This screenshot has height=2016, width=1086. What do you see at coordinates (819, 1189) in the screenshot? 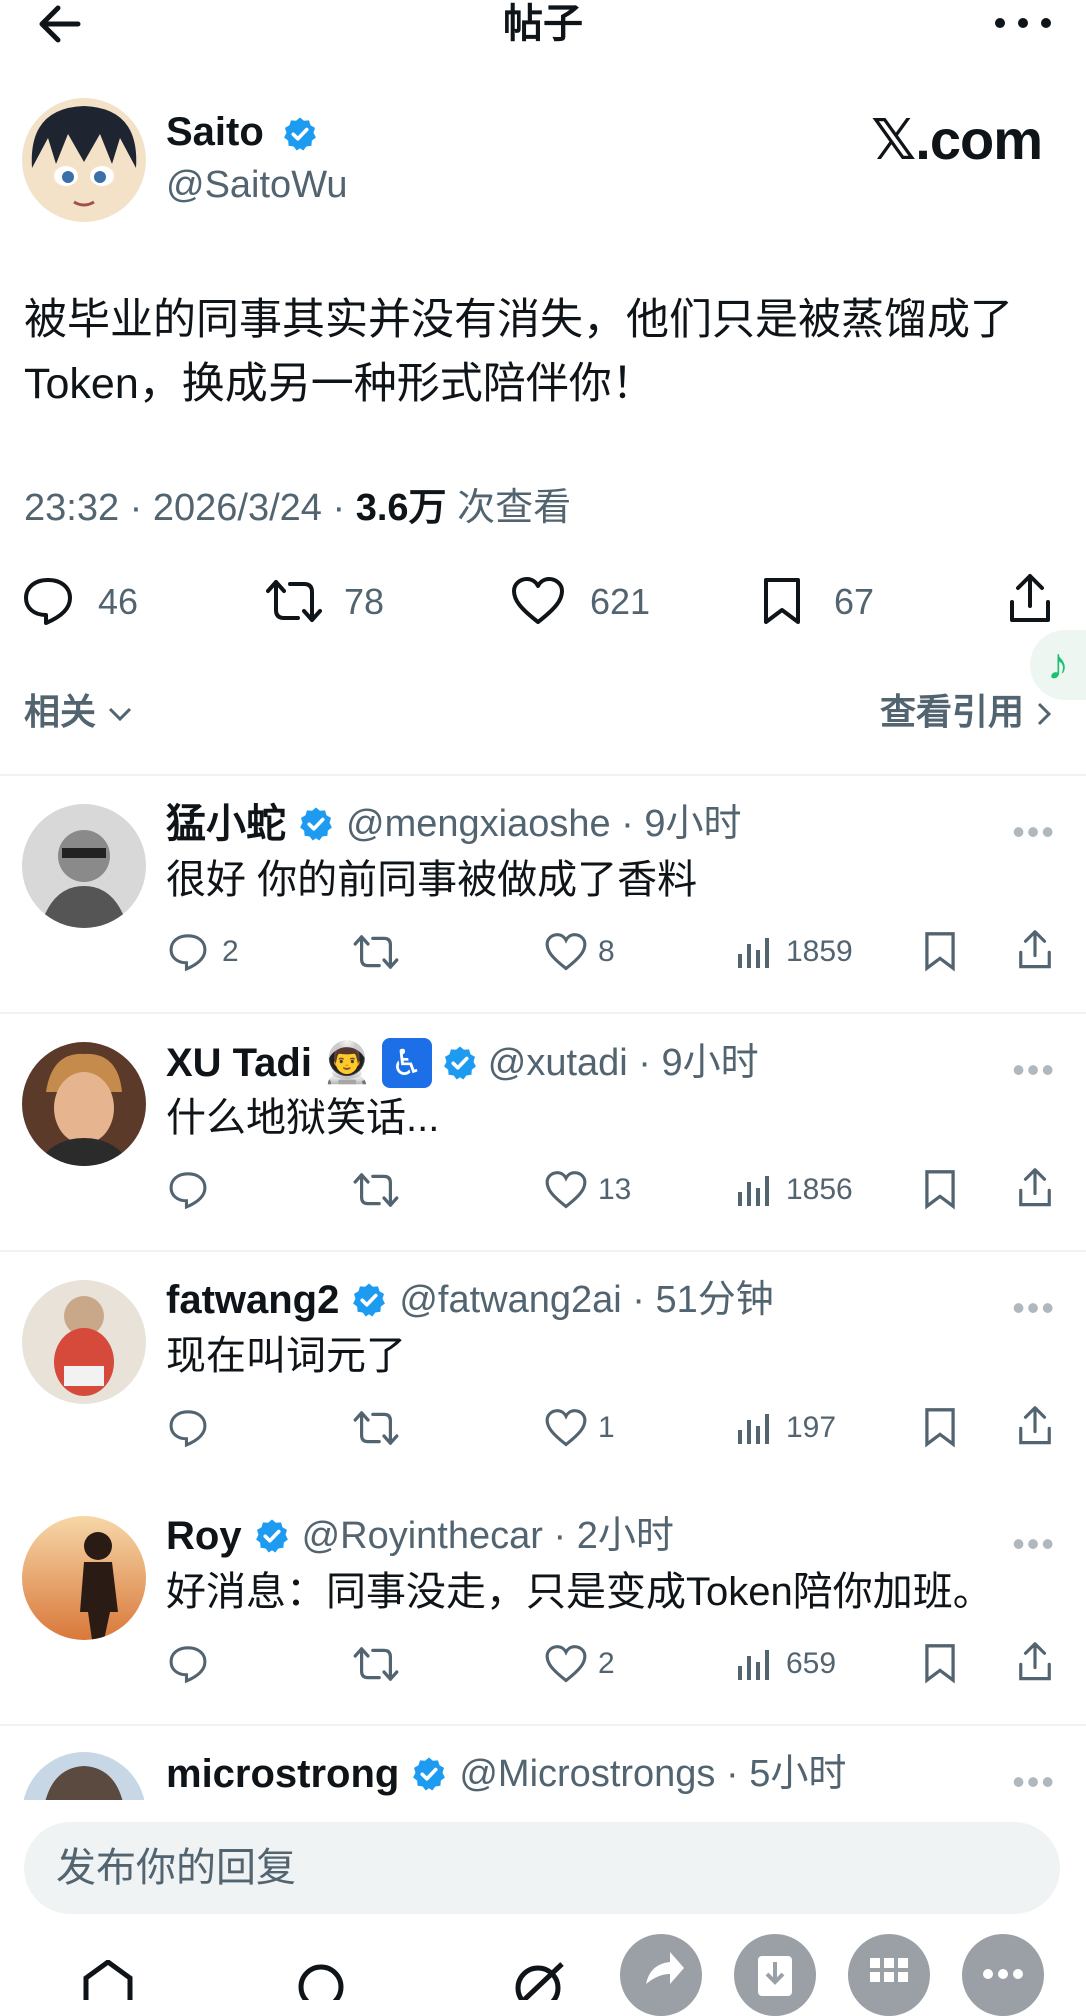
I see `reply-views-count: 1856` at bounding box center [819, 1189].